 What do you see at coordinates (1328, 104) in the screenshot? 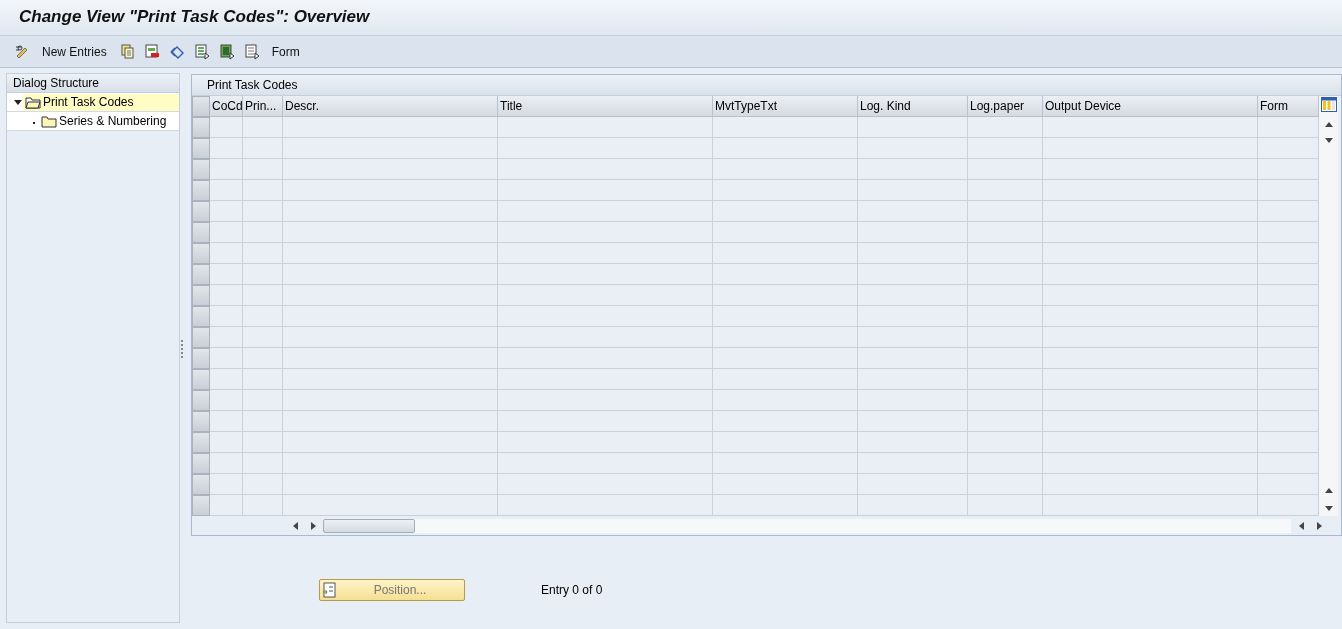
I see `column-settings-icon` at bounding box center [1328, 104].